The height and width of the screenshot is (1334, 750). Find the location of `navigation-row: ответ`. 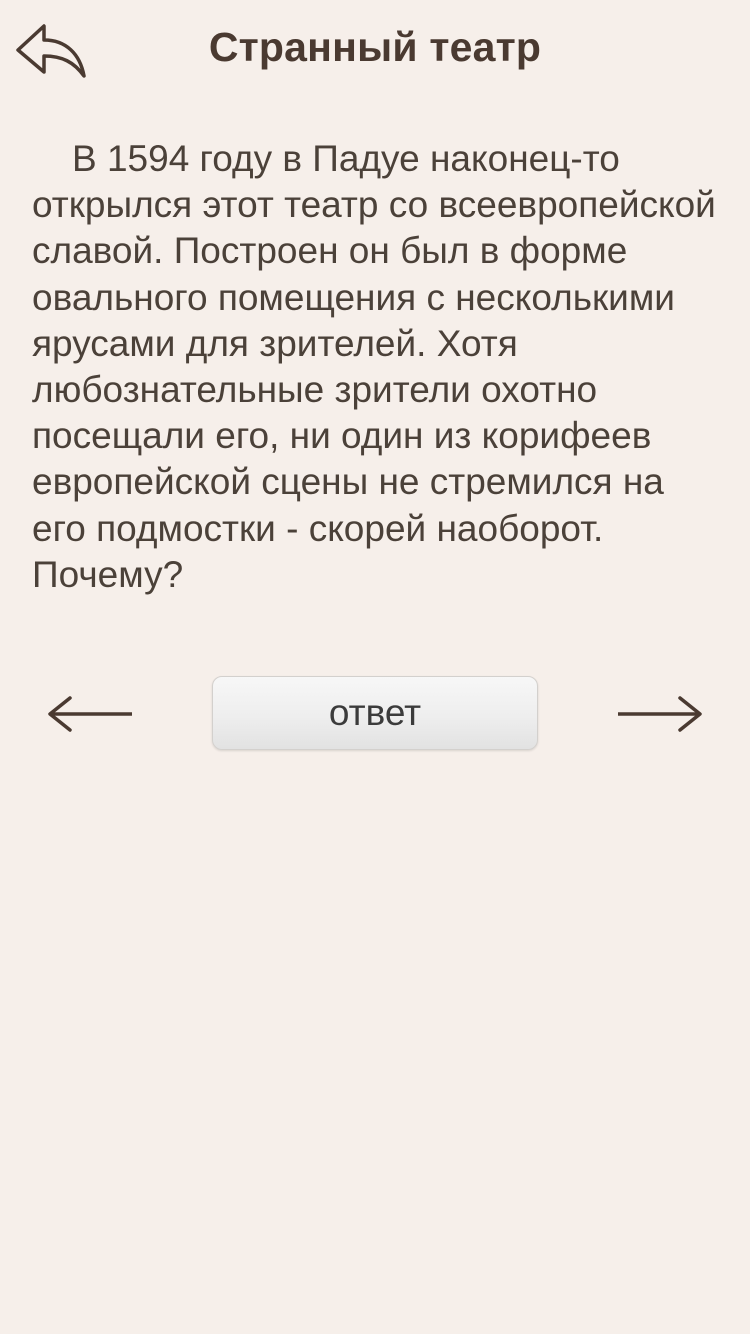

navigation-row: ответ is located at coordinates (375, 714).